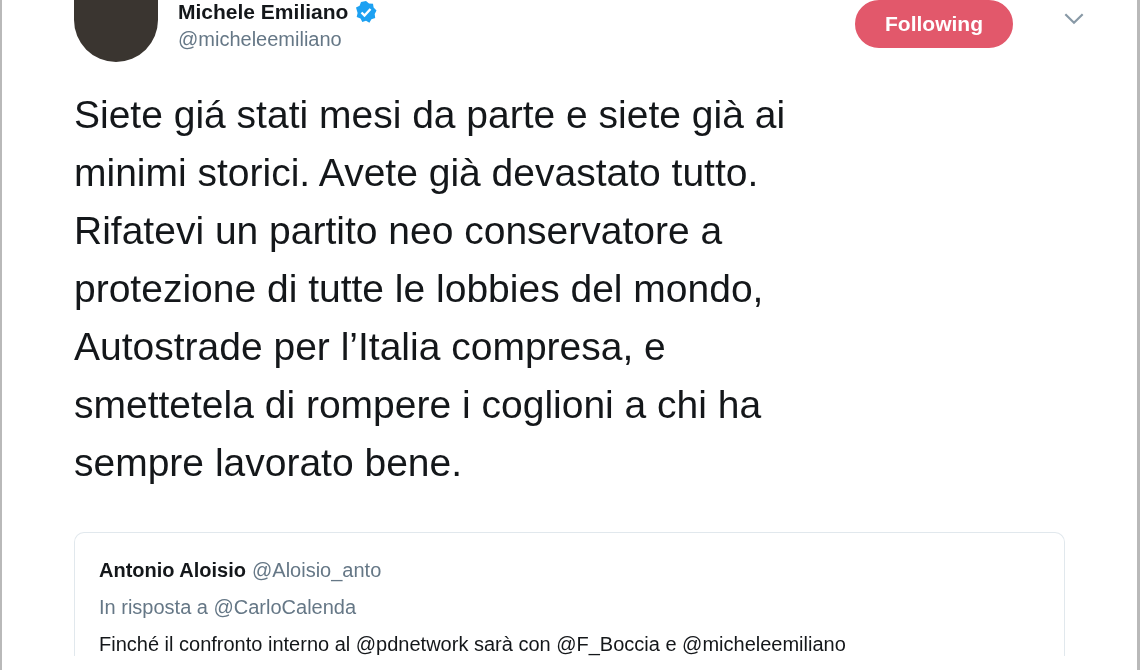  I want to click on quoted-author-handle: @Aloisio_anto, so click(317, 570).